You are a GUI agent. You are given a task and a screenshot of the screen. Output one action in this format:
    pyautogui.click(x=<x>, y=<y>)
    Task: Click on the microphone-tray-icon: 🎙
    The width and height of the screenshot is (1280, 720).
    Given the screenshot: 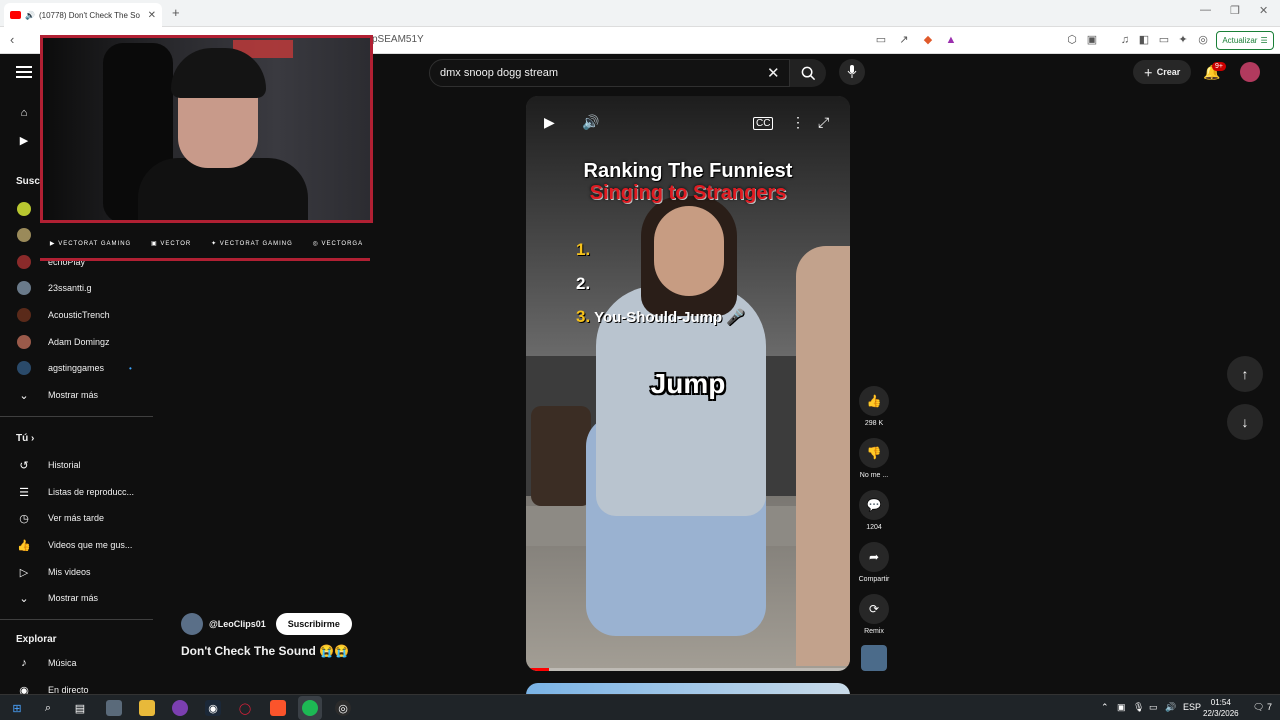 What is the action you would take?
    pyautogui.click(x=1138, y=707)
    